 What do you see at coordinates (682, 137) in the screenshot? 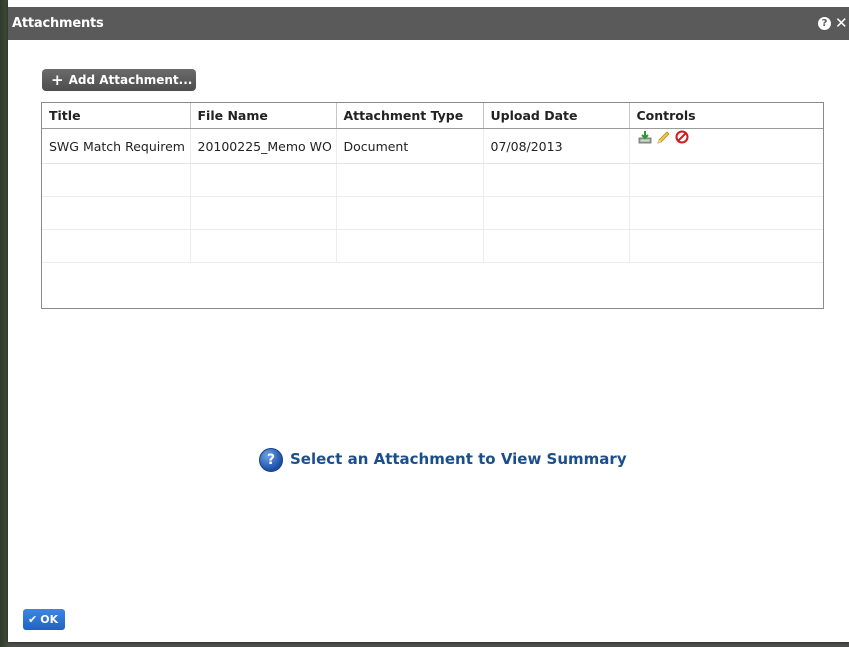
I see `delete-icon` at bounding box center [682, 137].